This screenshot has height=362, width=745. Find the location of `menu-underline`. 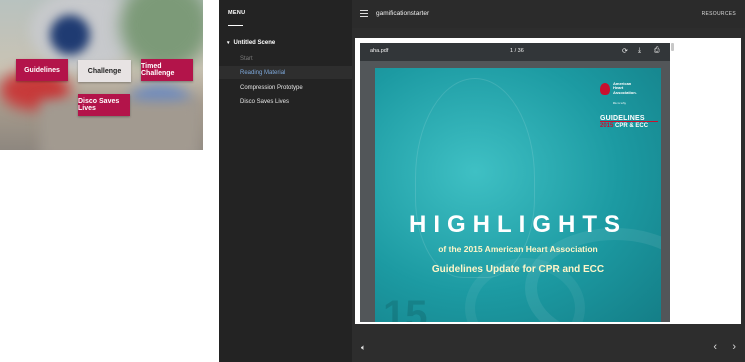

menu-underline is located at coordinates (235, 25).